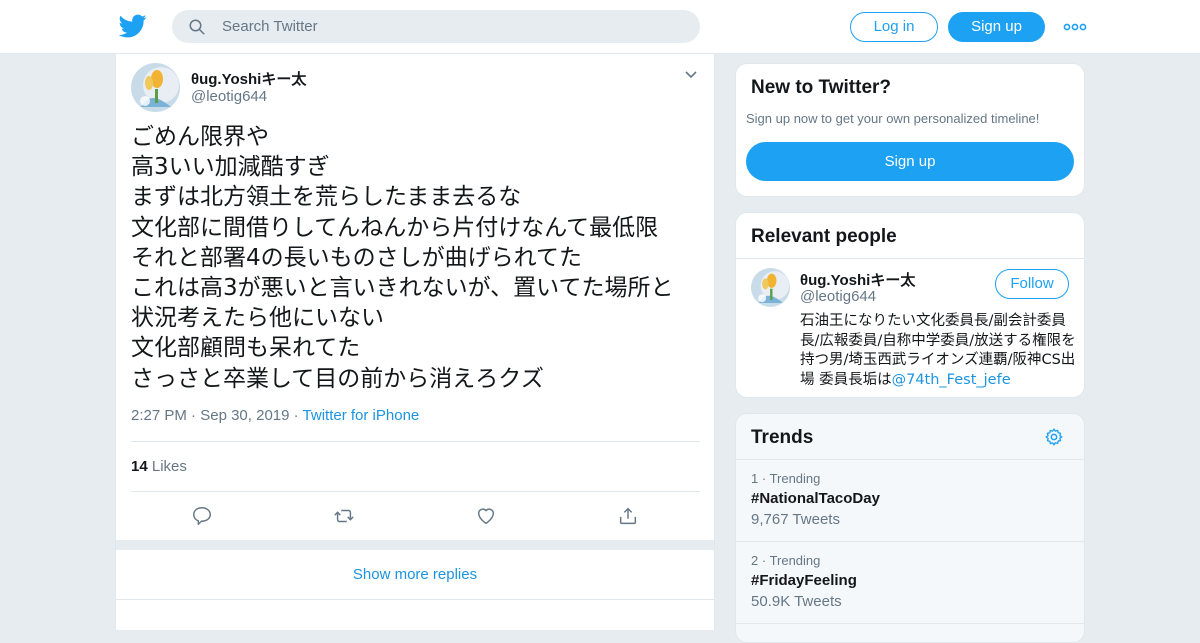 Image resolution: width=1200 pixels, height=643 pixels. I want to click on section-separator, so click(415, 545).